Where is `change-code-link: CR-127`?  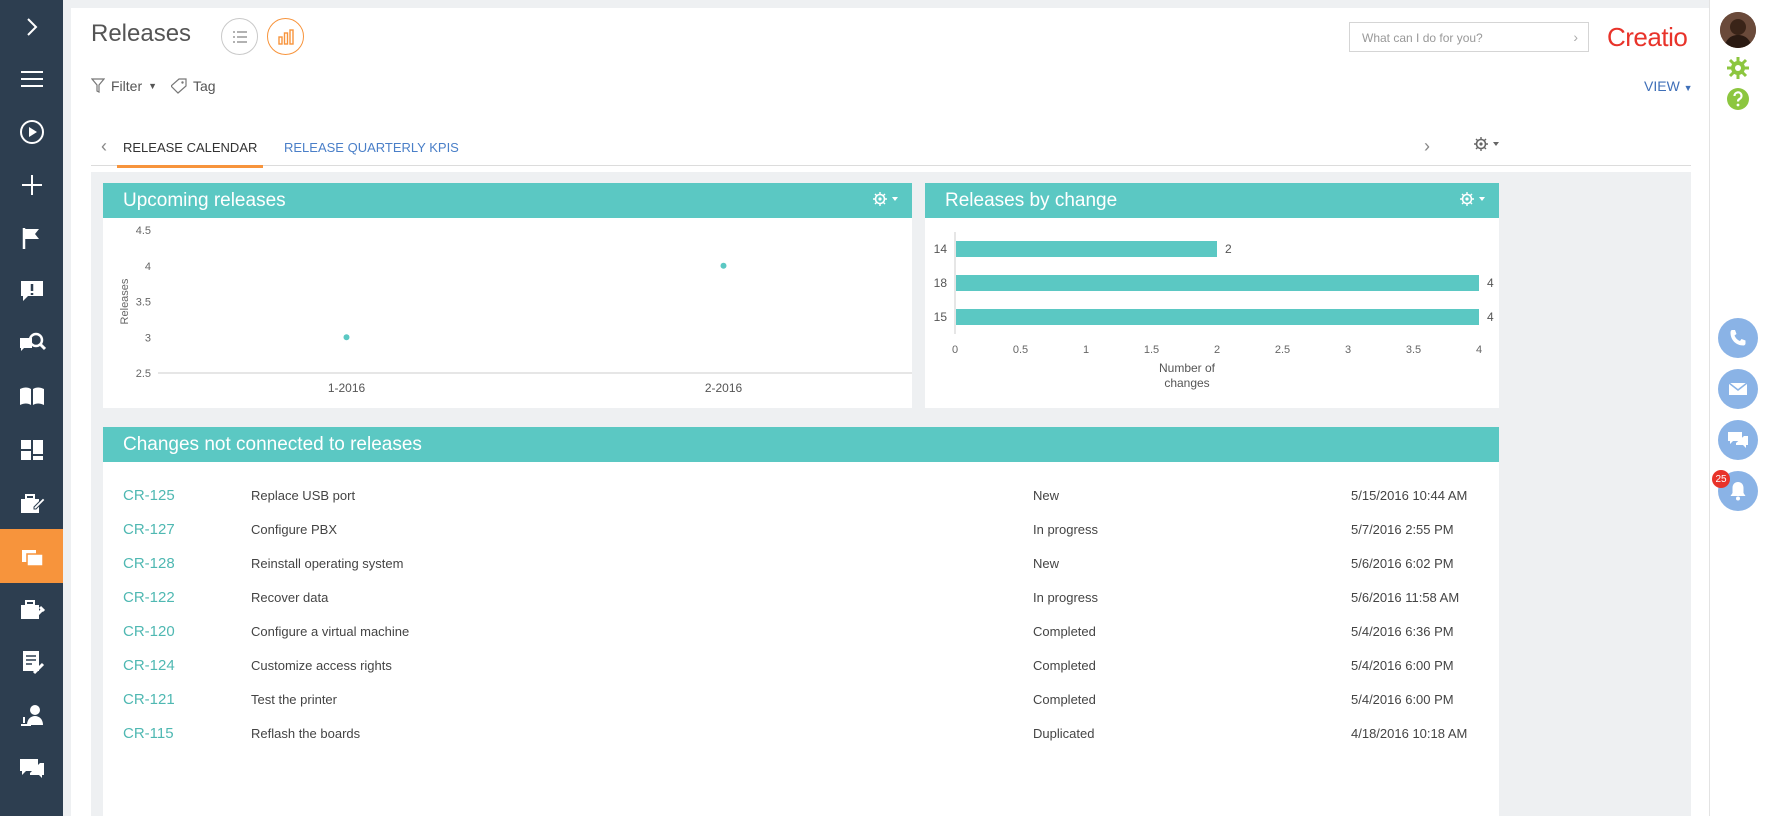
change-code-link: CR-127 is located at coordinates (149, 529).